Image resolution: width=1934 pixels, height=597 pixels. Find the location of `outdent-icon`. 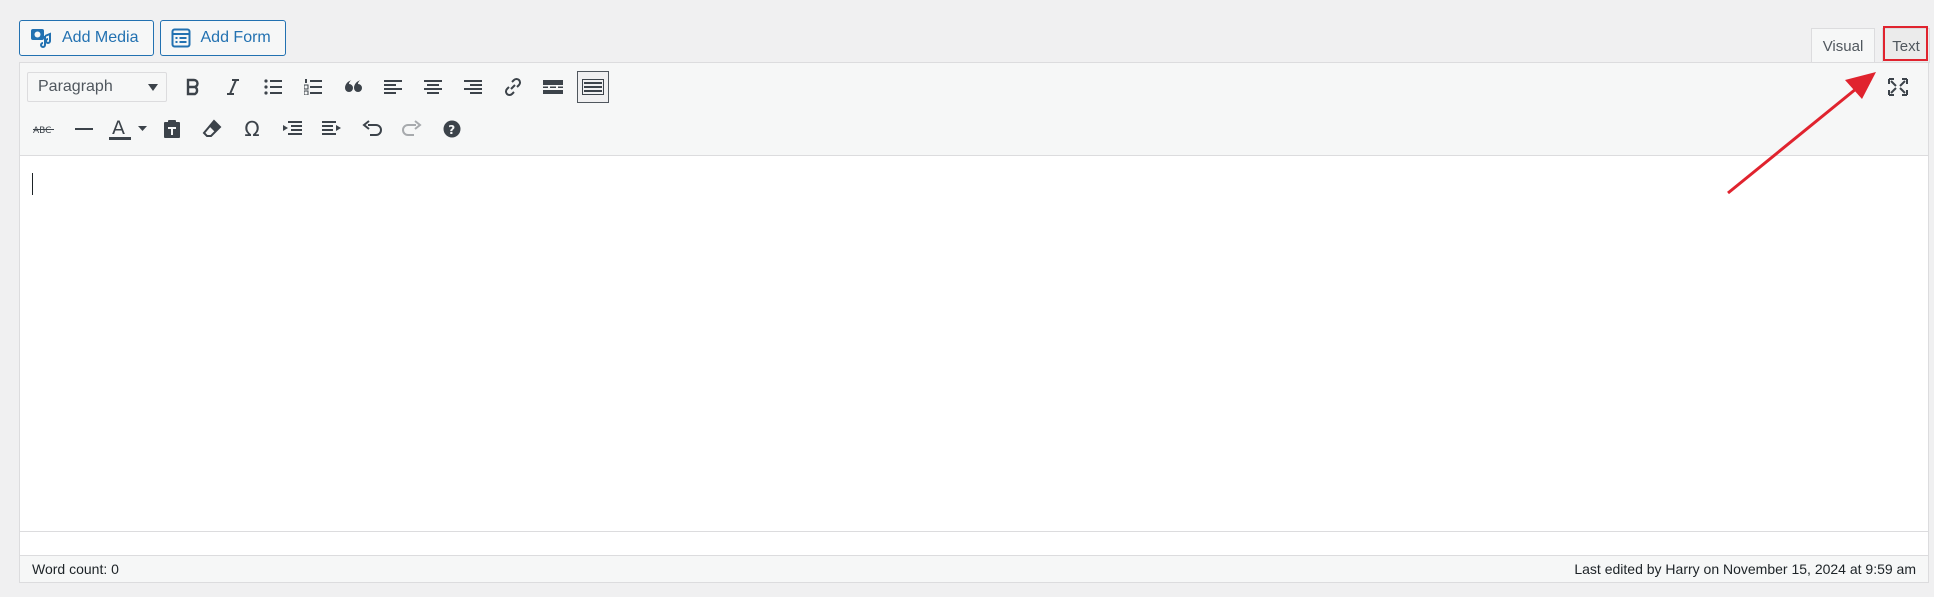

outdent-icon is located at coordinates (292, 129).